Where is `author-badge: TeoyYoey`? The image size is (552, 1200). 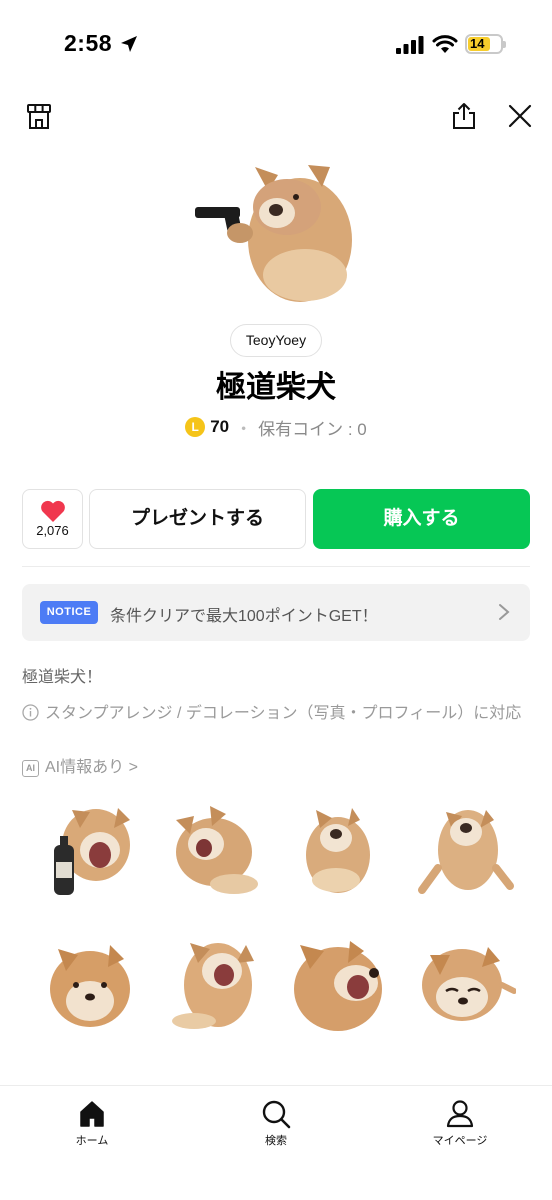 author-badge: TeoyYoey is located at coordinates (276, 340).